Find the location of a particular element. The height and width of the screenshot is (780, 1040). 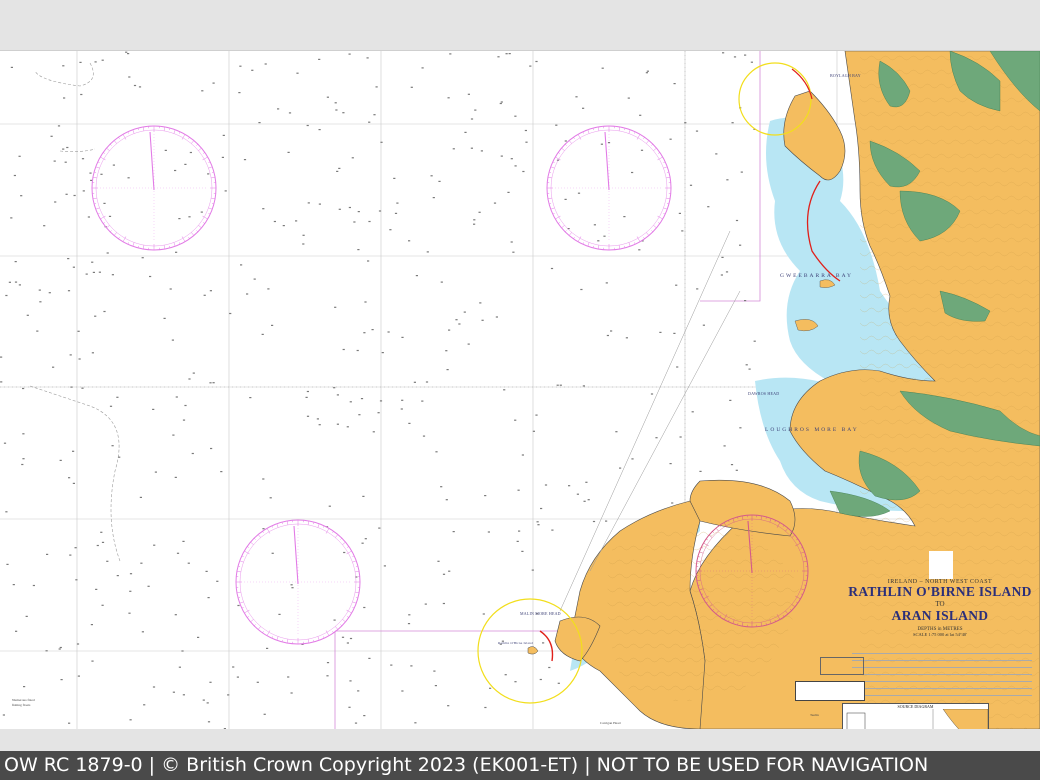

dawros-head-label: DAWROS HEAD is located at coordinates (764, 393).